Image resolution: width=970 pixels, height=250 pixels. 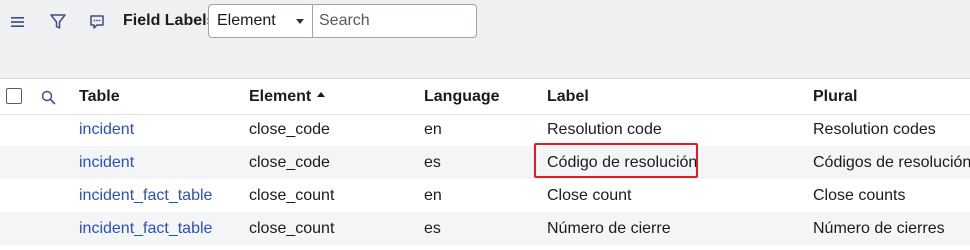 What do you see at coordinates (58, 22) in the screenshot?
I see `funnel-filter-icon` at bounding box center [58, 22].